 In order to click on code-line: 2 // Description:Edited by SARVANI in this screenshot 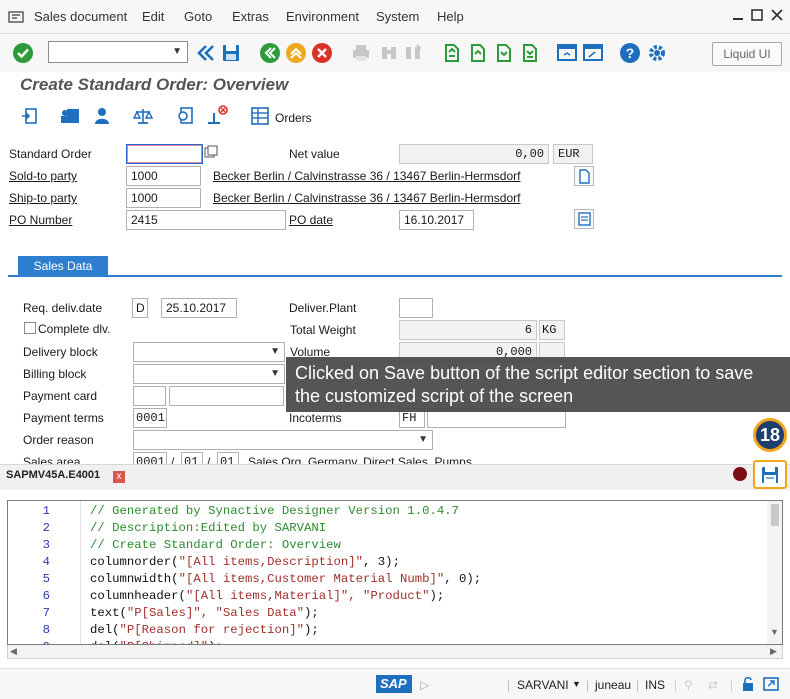, I will do `click(388, 528)`.